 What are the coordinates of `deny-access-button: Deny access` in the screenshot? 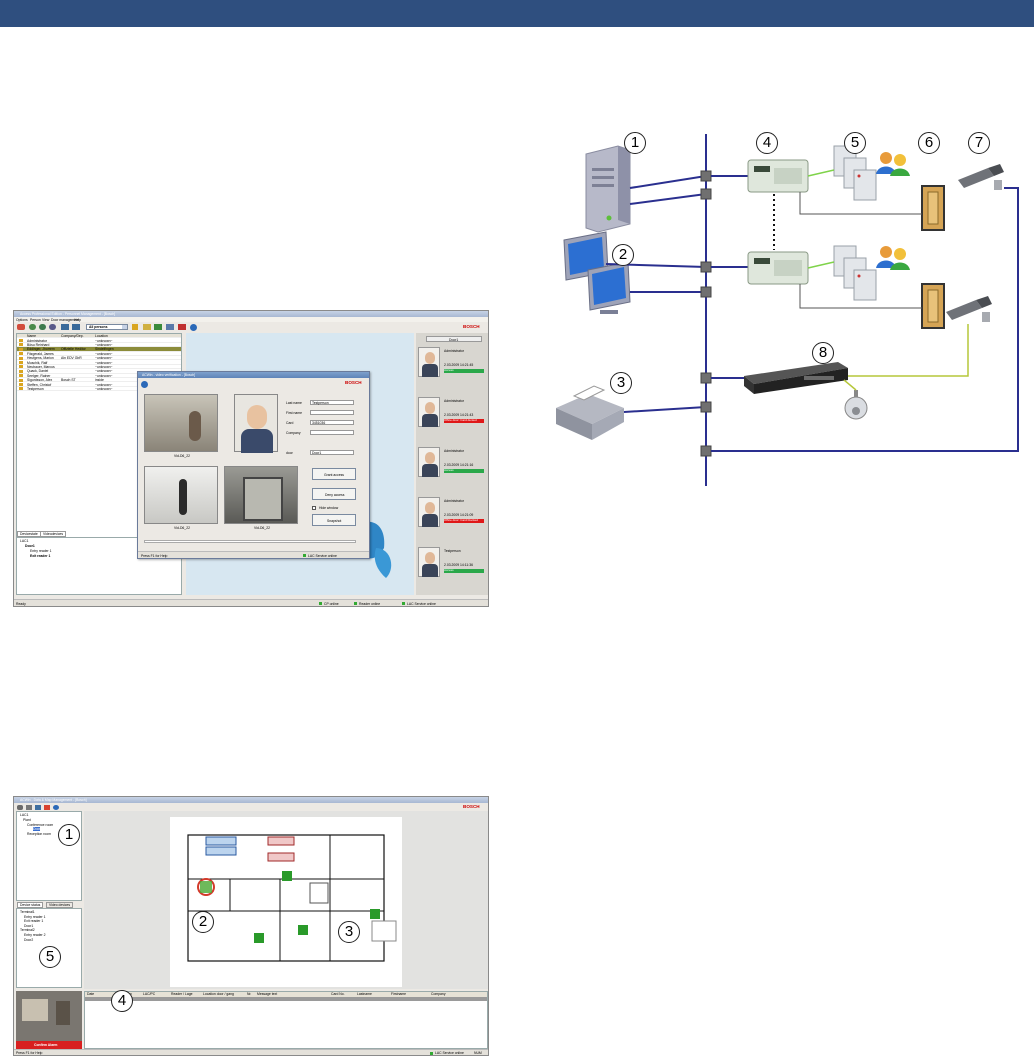 It's located at (334, 494).